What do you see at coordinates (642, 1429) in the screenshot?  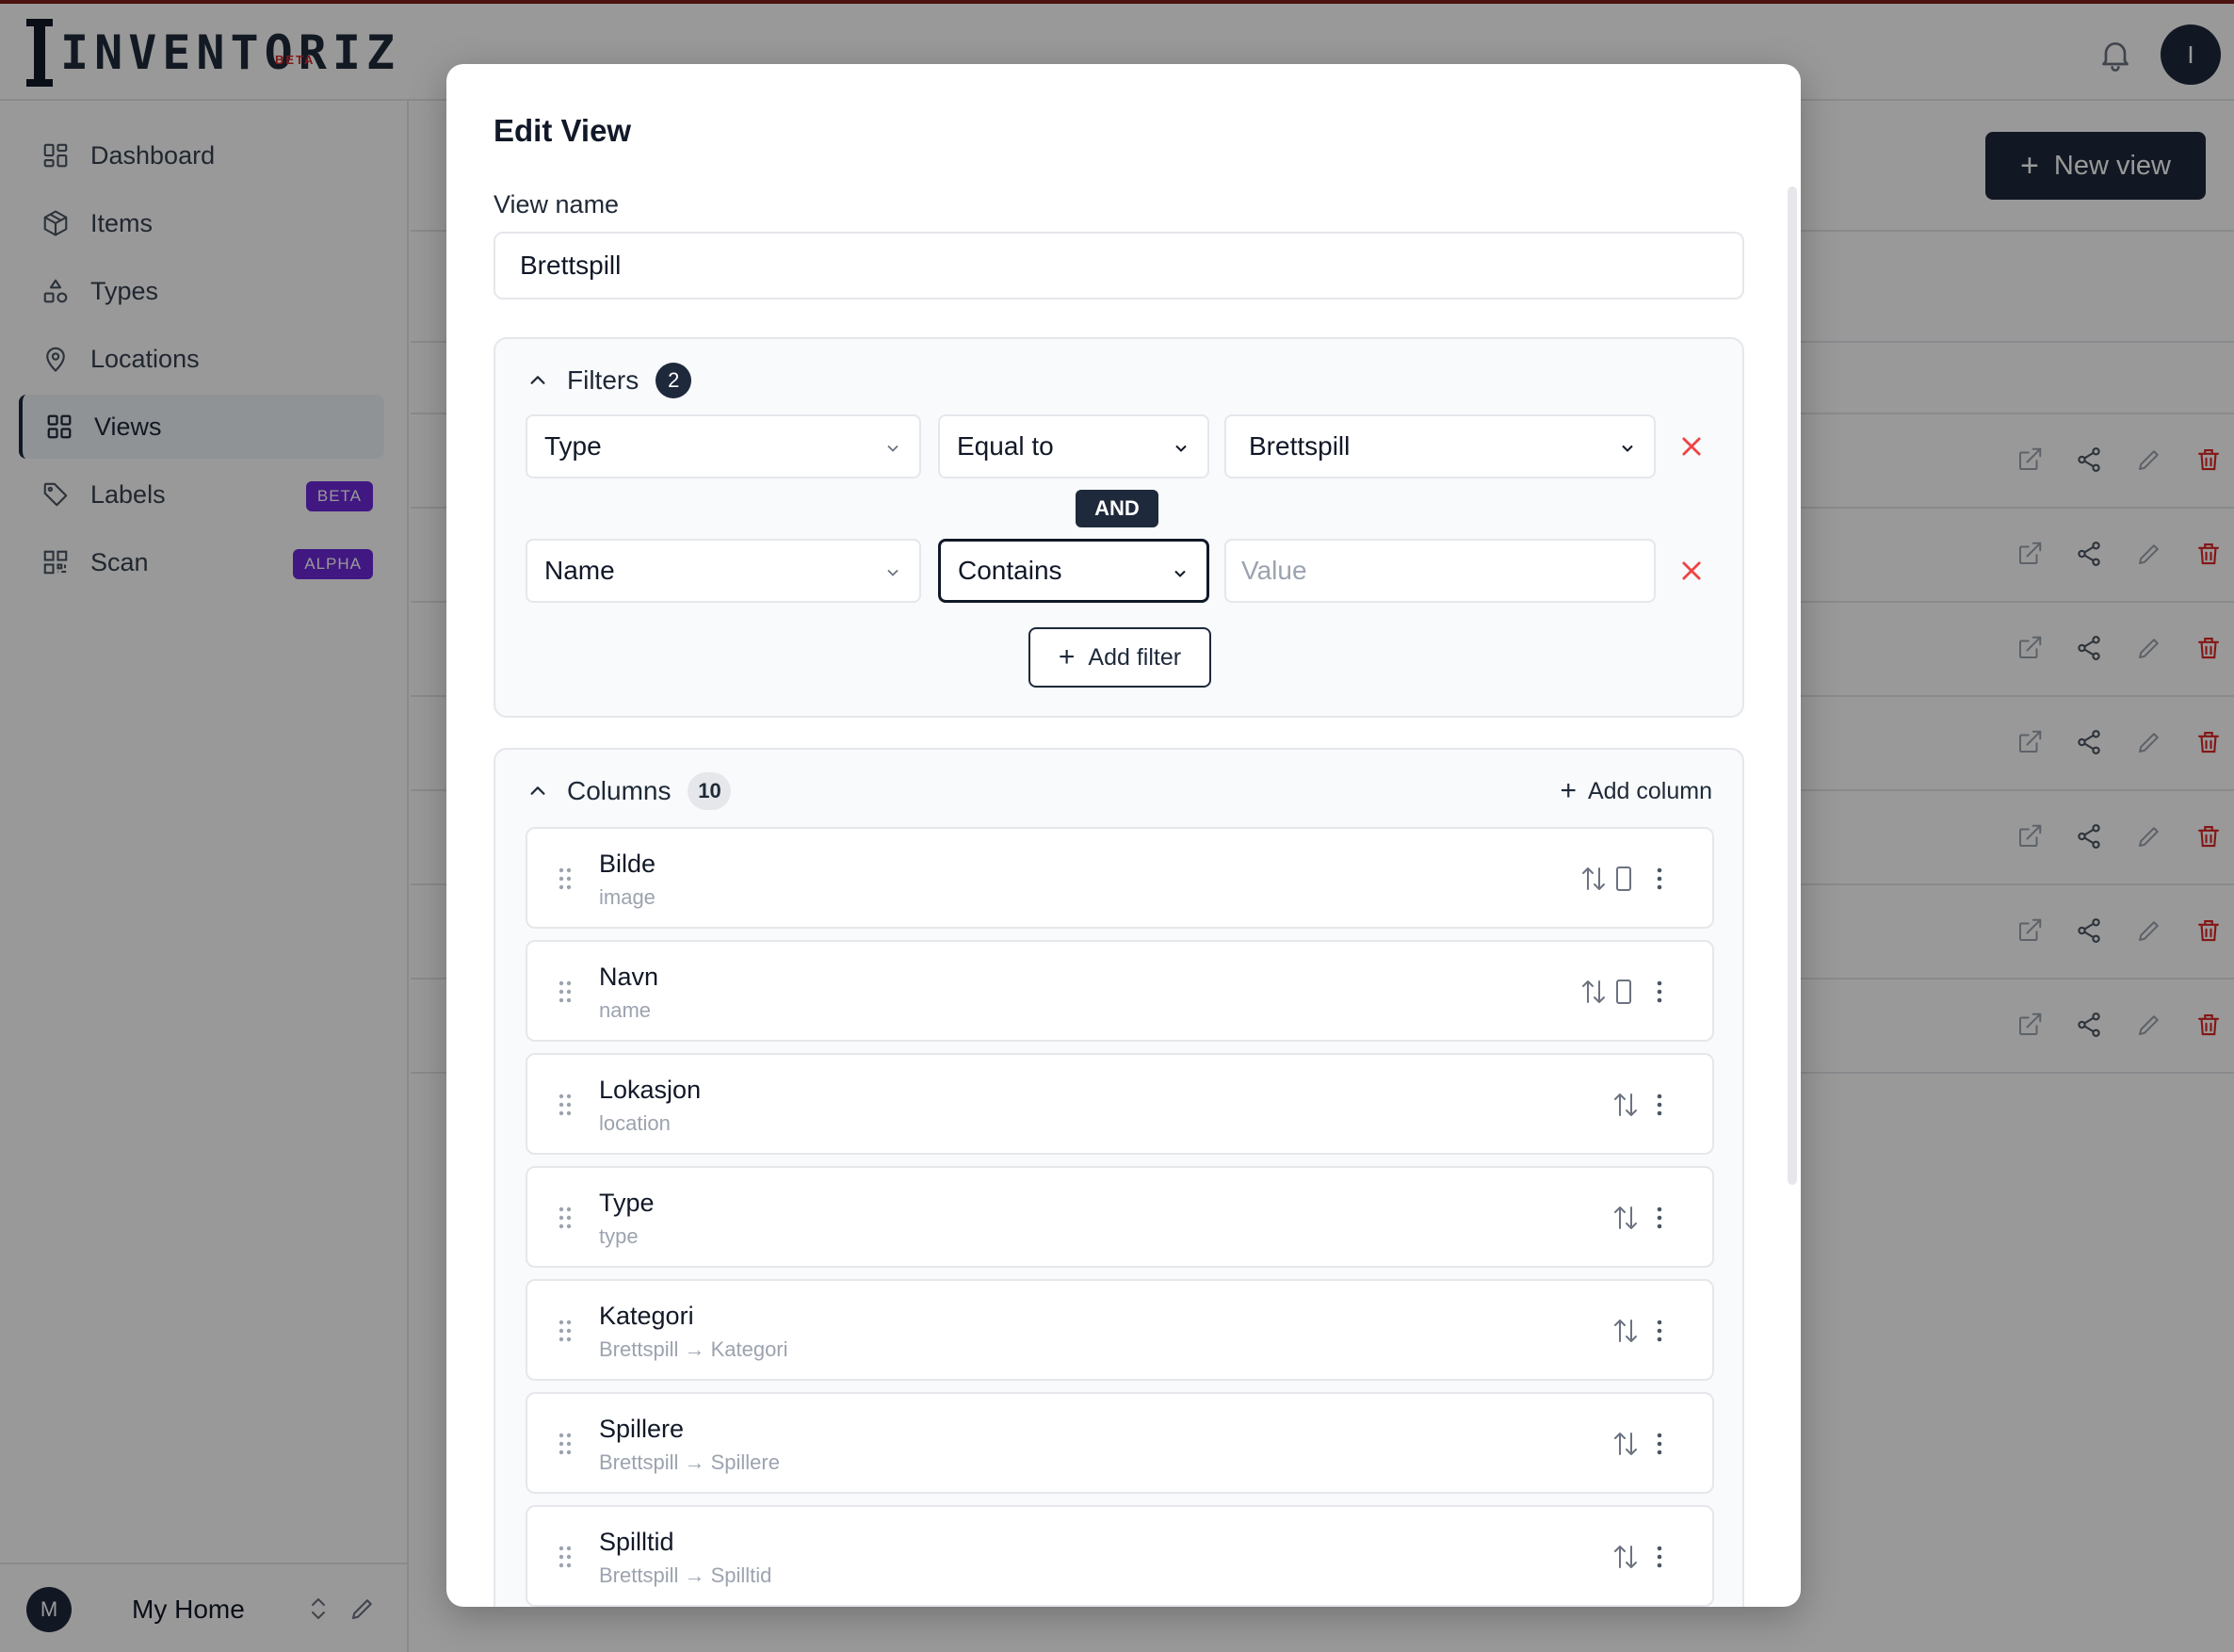 I see `column-name: Spillere` at bounding box center [642, 1429].